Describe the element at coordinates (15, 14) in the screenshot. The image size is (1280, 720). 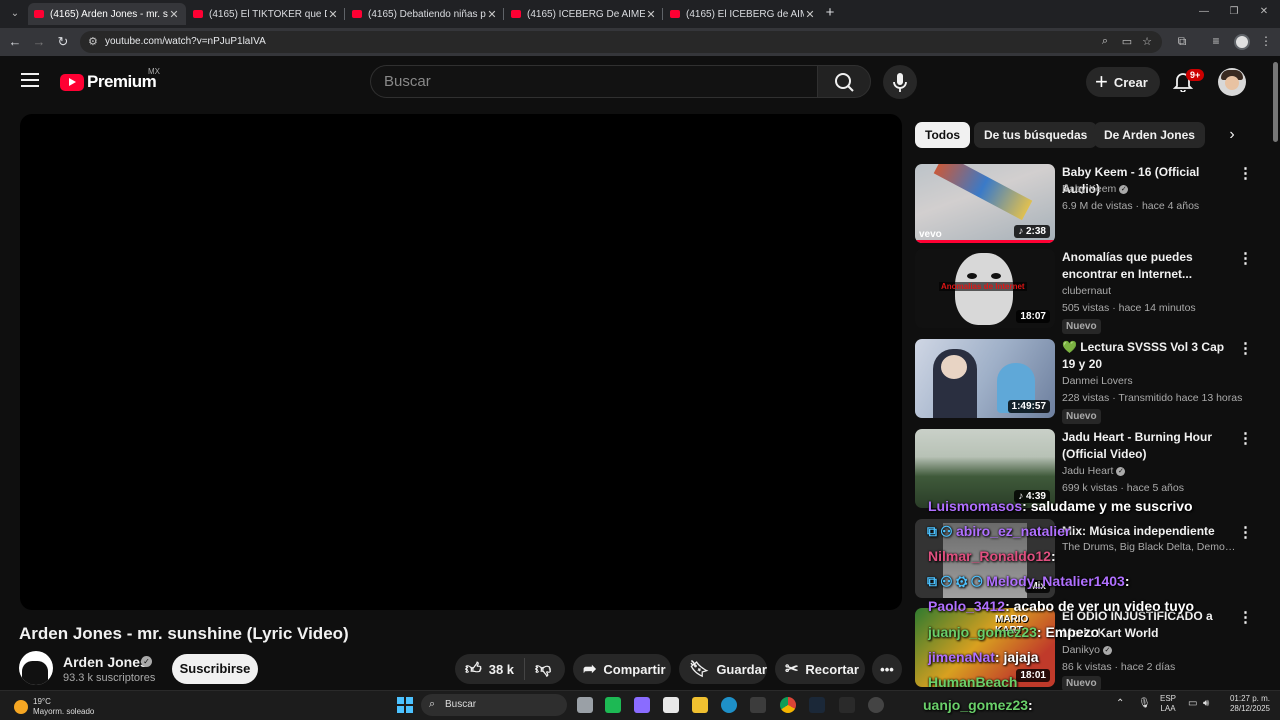
I see `tab-search-menu-icon: ⌄` at that location.